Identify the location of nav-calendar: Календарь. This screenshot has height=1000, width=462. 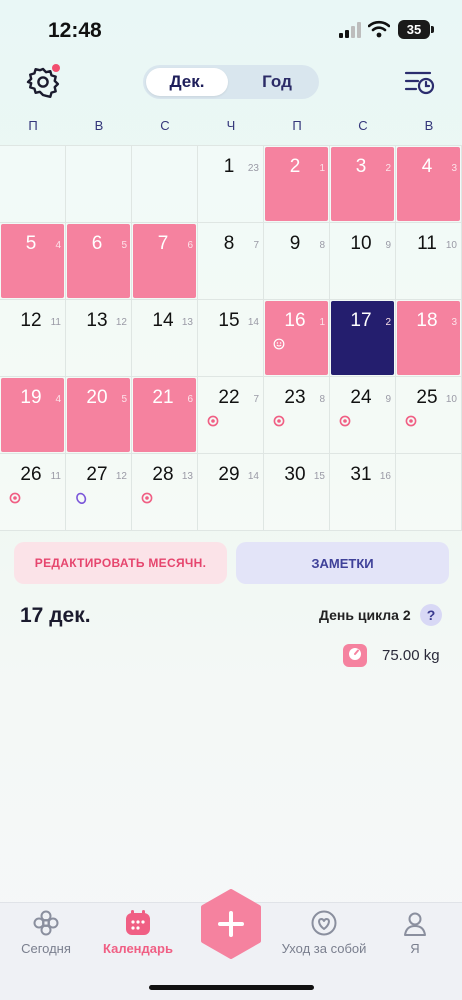
(138, 938).